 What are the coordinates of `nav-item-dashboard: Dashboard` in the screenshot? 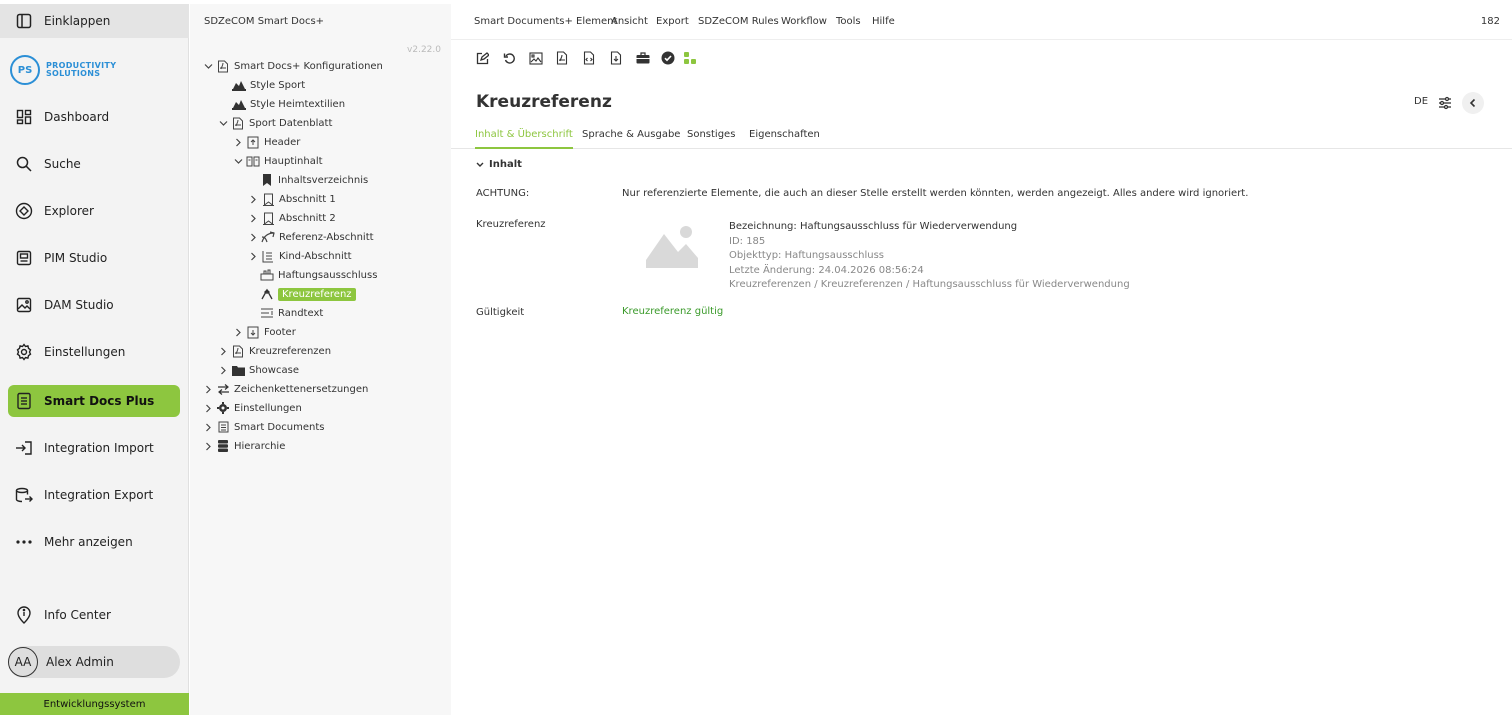 It's located at (94, 117).